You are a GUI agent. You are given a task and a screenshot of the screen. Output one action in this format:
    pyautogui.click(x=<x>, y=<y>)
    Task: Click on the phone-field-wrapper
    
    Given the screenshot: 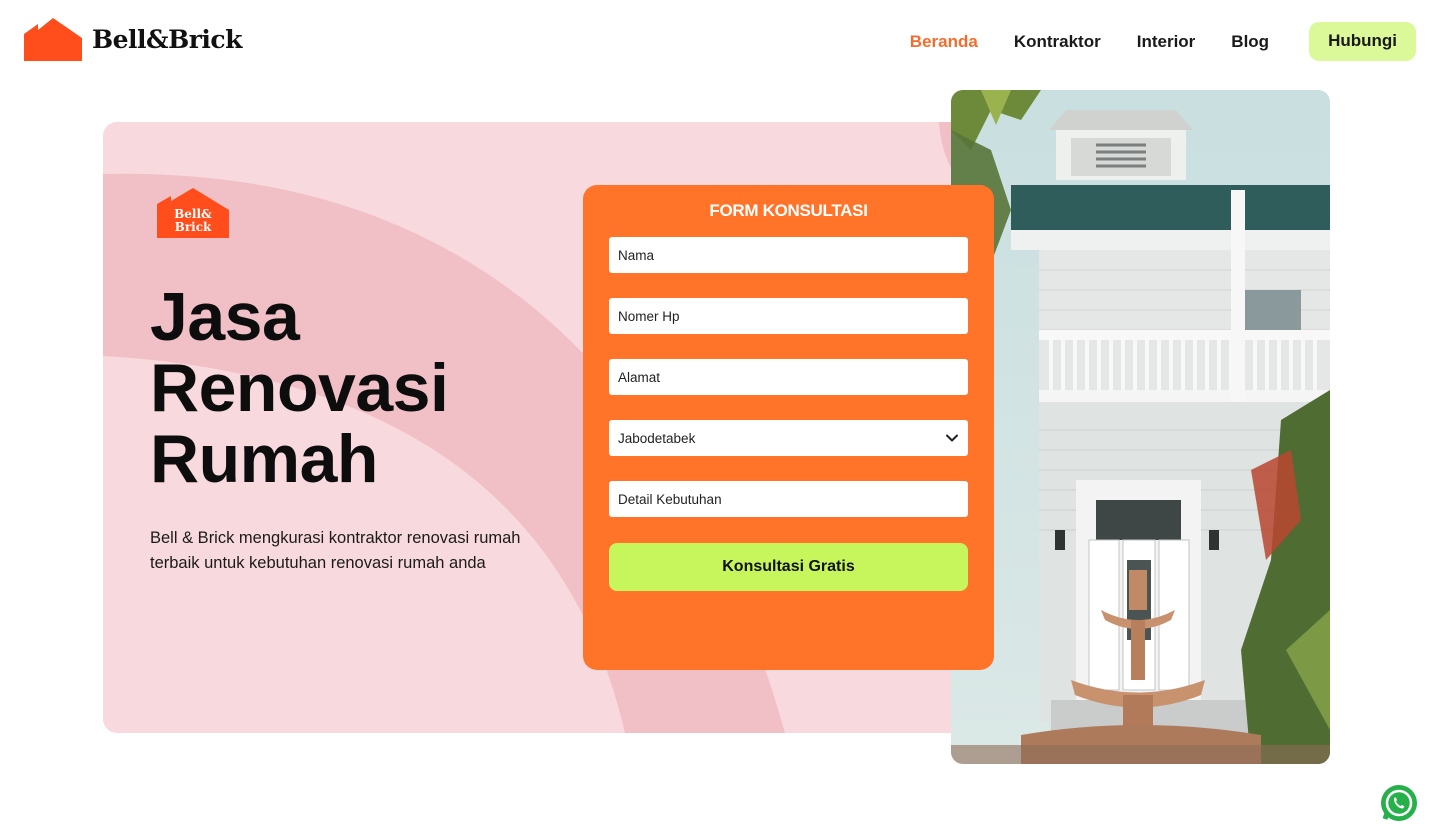 What is the action you would take?
    pyautogui.click(x=788, y=316)
    